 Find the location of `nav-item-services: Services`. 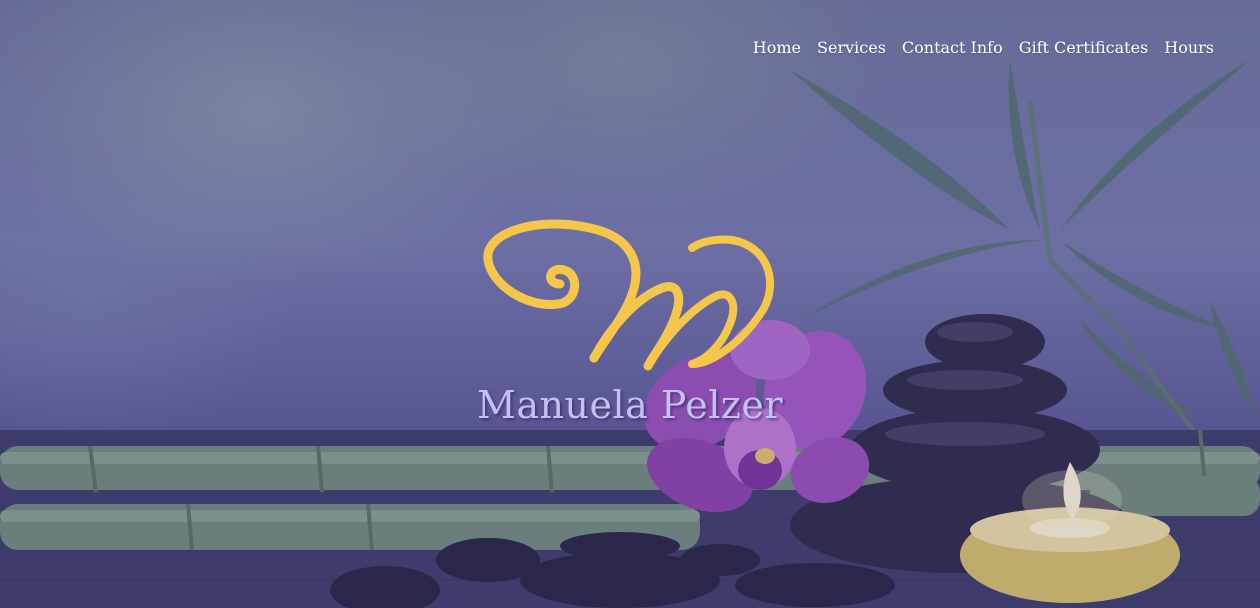

nav-item-services: Services is located at coordinates (851, 48).